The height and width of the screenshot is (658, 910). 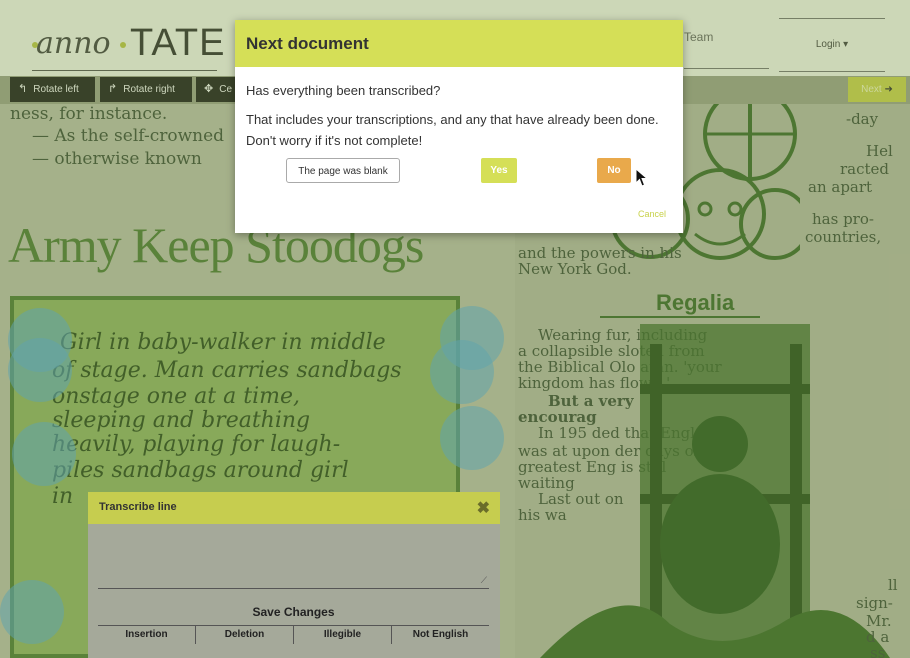 I want to click on no-button: No, so click(x=614, y=170).